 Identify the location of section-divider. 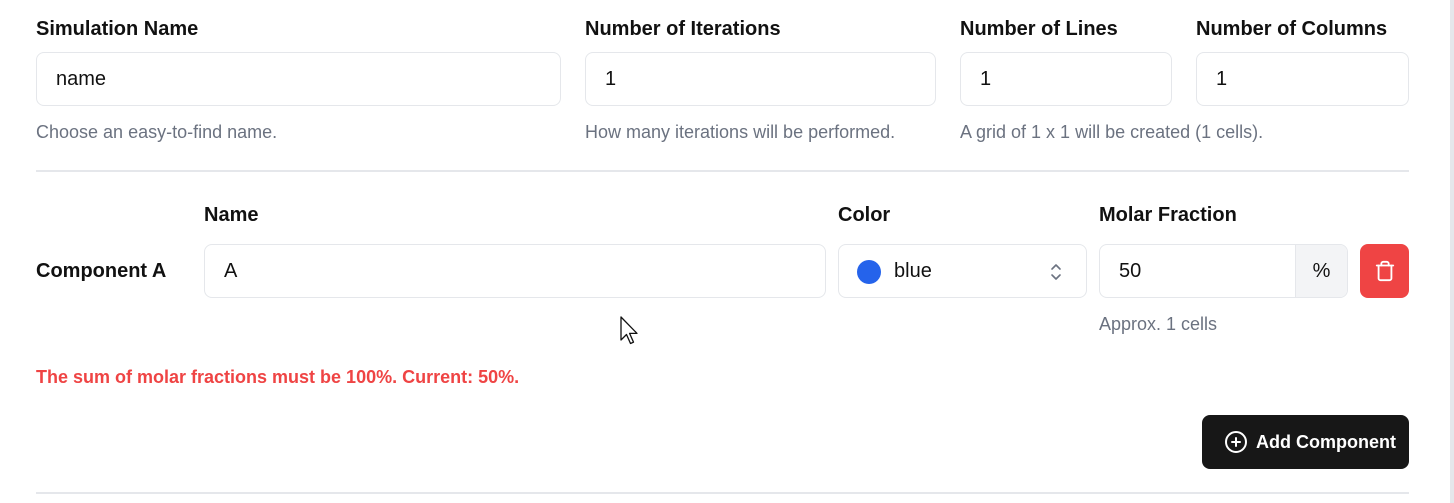
(722, 171).